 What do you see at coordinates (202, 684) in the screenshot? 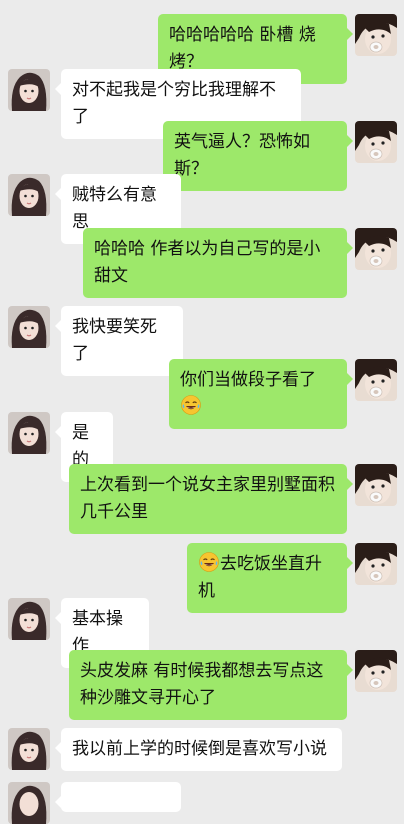
I see `message-text: 头皮发麻 有时候我都想去写点这种沙雕文寻开心了` at bounding box center [202, 684].